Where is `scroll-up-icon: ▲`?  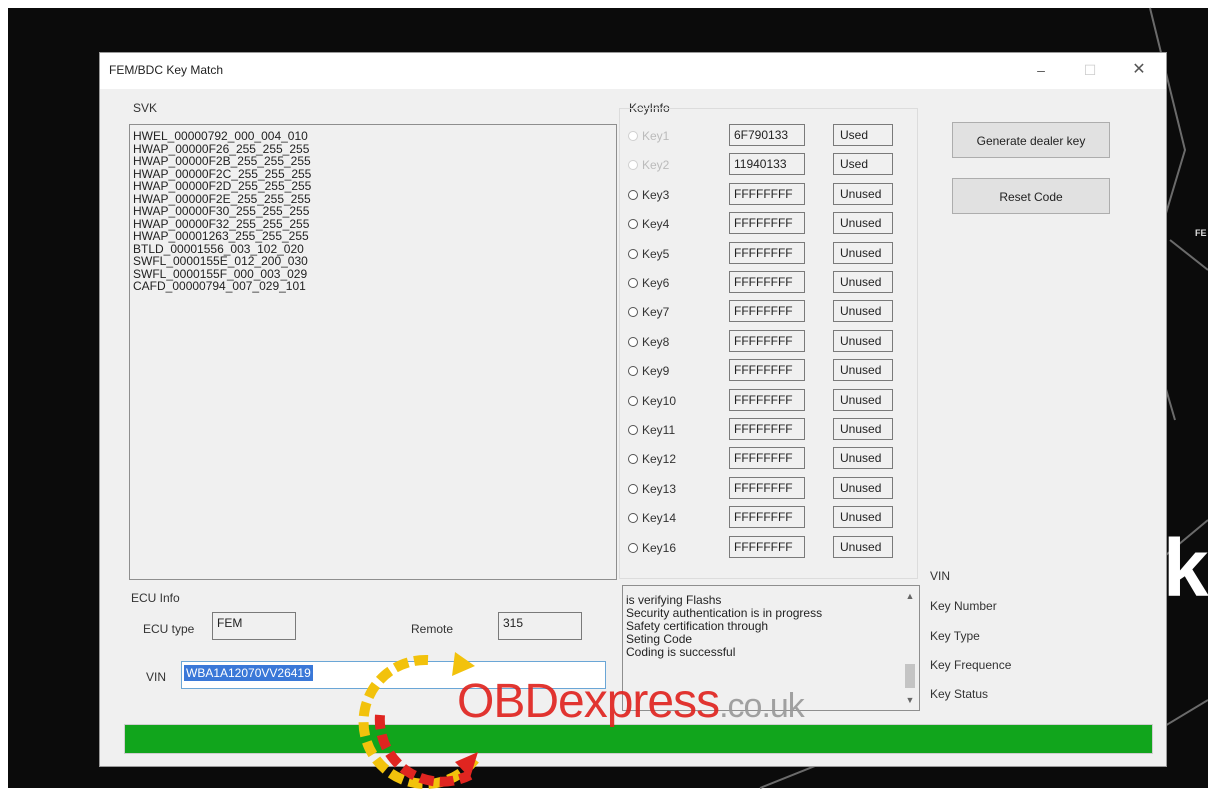 scroll-up-icon: ▲ is located at coordinates (910, 596).